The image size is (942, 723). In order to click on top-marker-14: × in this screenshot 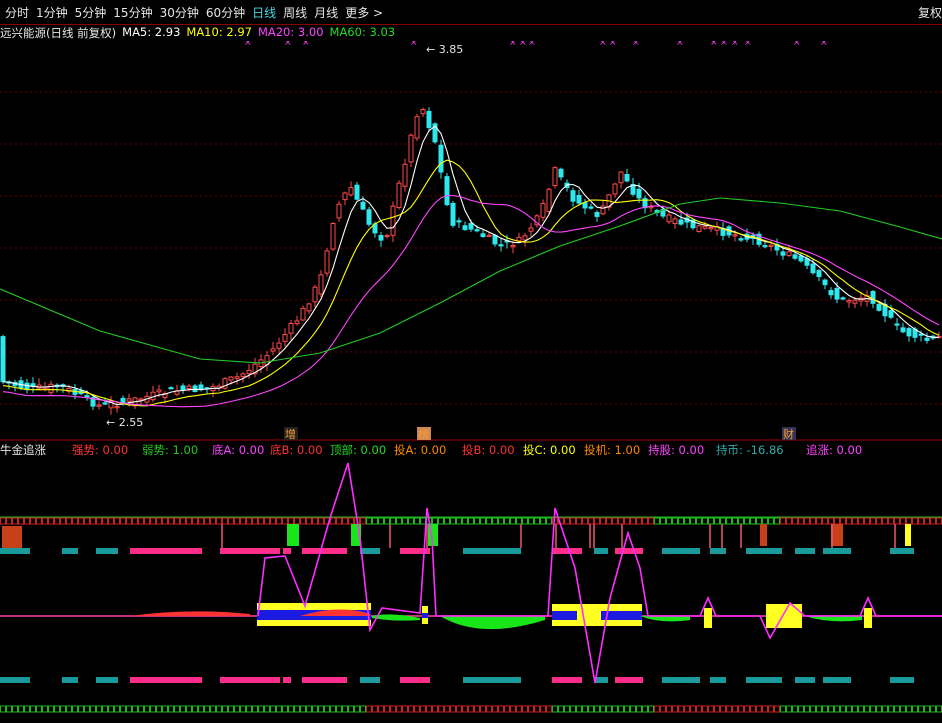, I will do `click(748, 44)`.